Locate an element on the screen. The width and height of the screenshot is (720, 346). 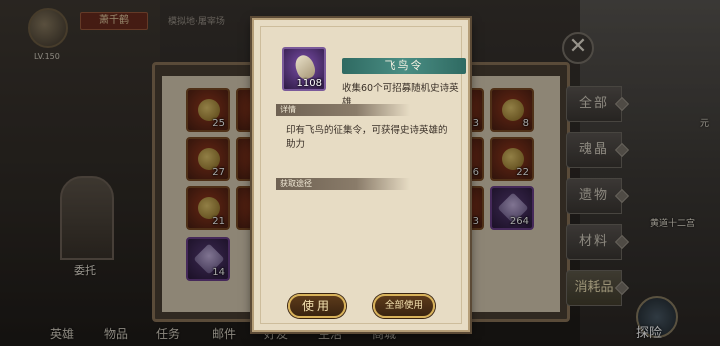
section-detail-header: 详情 is located at coordinates (343, 110).